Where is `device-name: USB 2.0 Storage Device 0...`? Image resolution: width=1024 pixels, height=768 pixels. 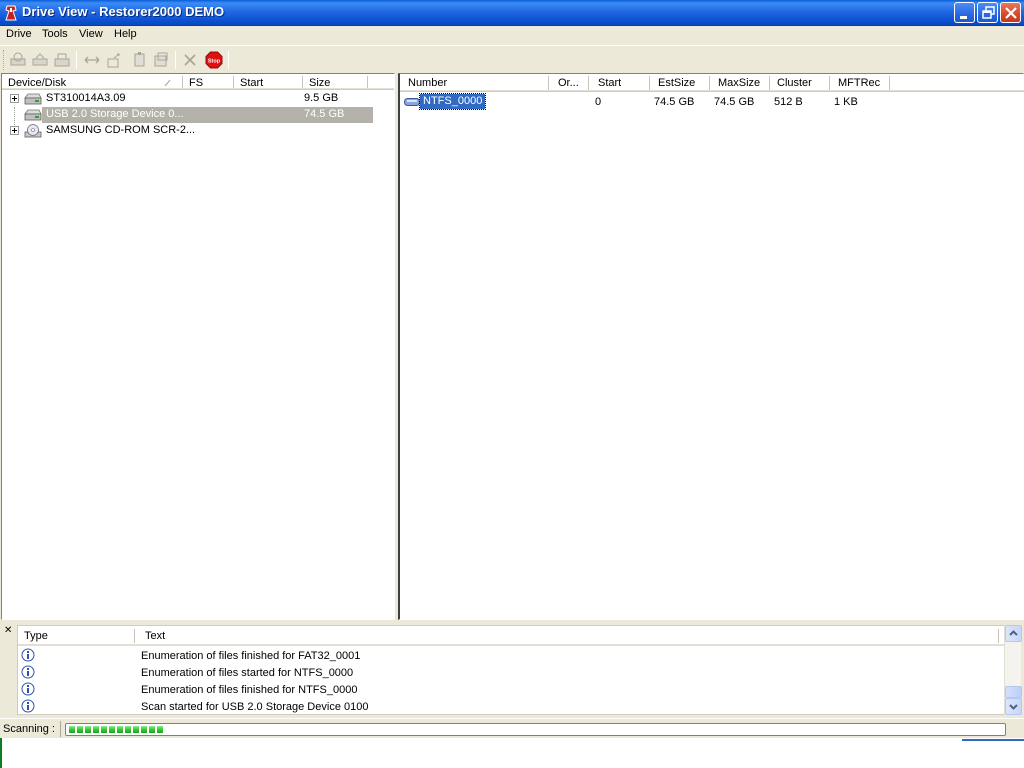
device-name: USB 2.0 Storage Device 0... is located at coordinates (115, 114).